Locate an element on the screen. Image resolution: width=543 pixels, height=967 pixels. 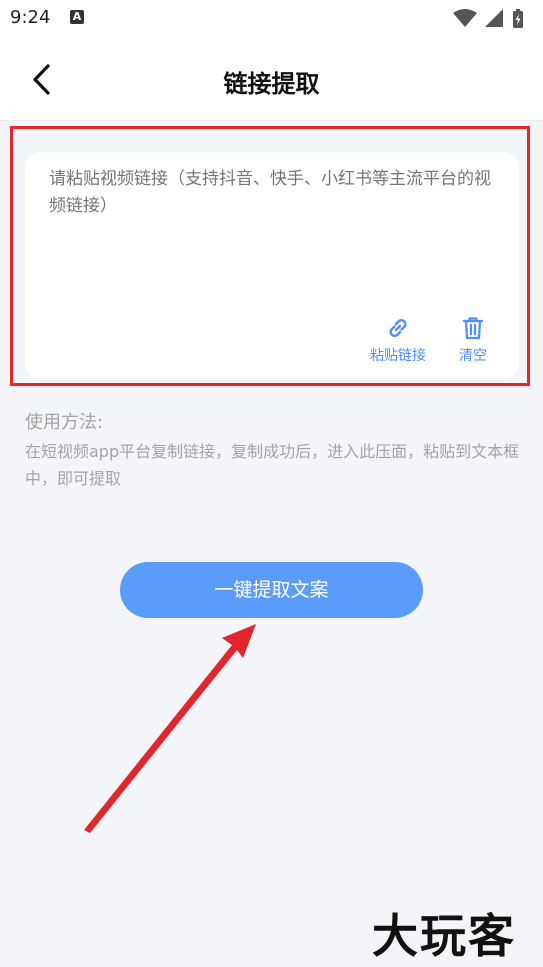
clear-label: 清空 is located at coordinates (473, 356).